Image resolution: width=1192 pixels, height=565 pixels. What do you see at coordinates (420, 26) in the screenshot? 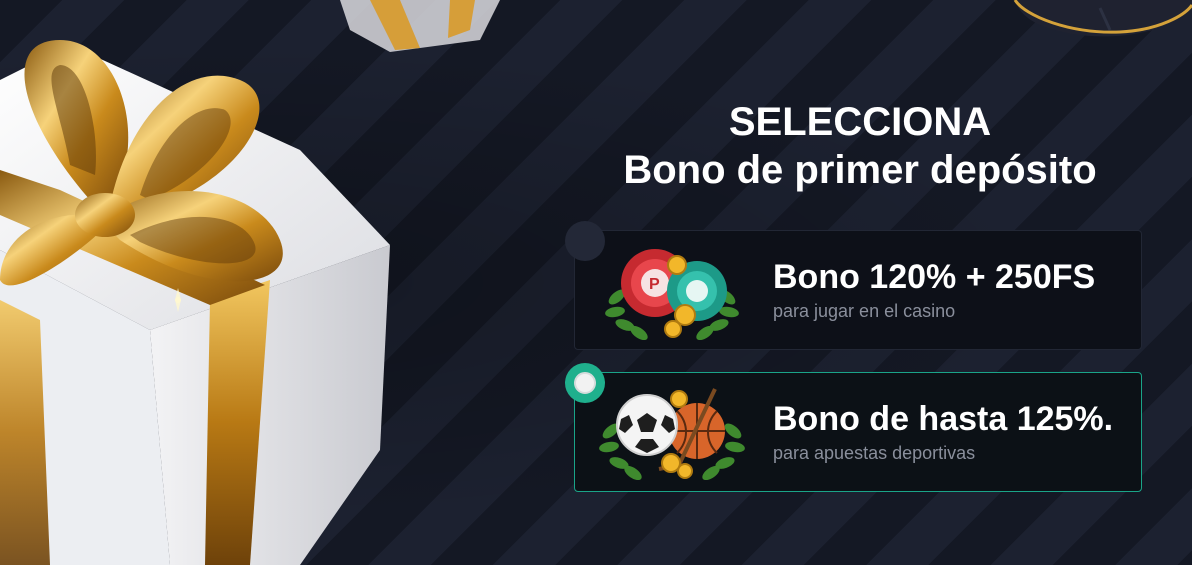
I see `small-gift-illustration` at bounding box center [420, 26].